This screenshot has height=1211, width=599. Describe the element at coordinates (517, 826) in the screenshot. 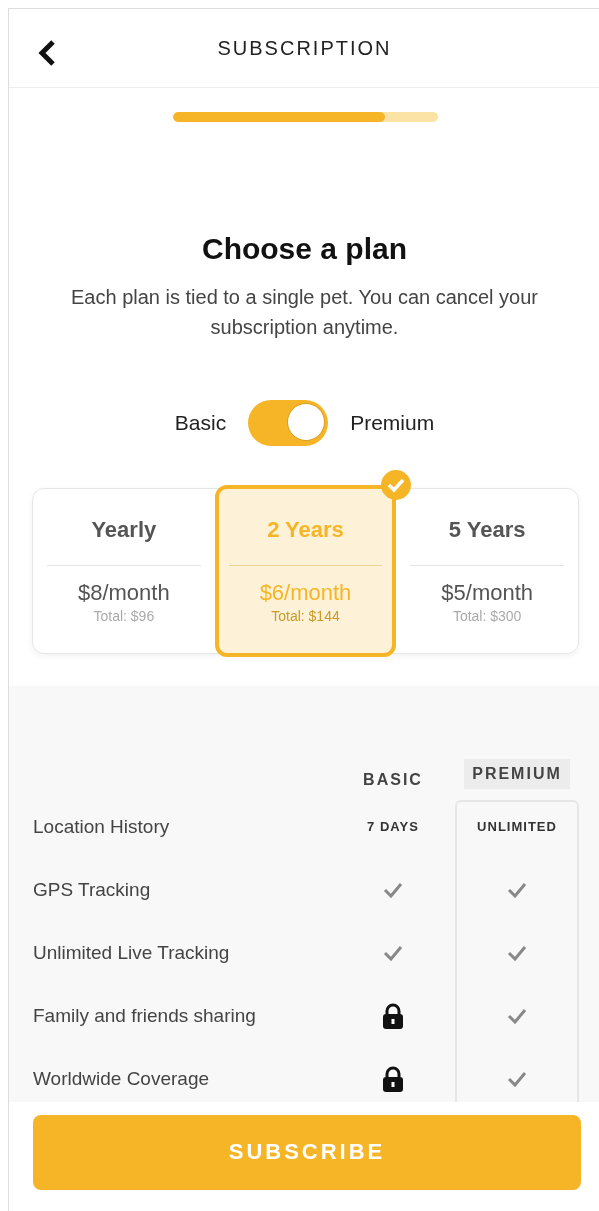

I see `table-cell: UNLIMITED` at that location.